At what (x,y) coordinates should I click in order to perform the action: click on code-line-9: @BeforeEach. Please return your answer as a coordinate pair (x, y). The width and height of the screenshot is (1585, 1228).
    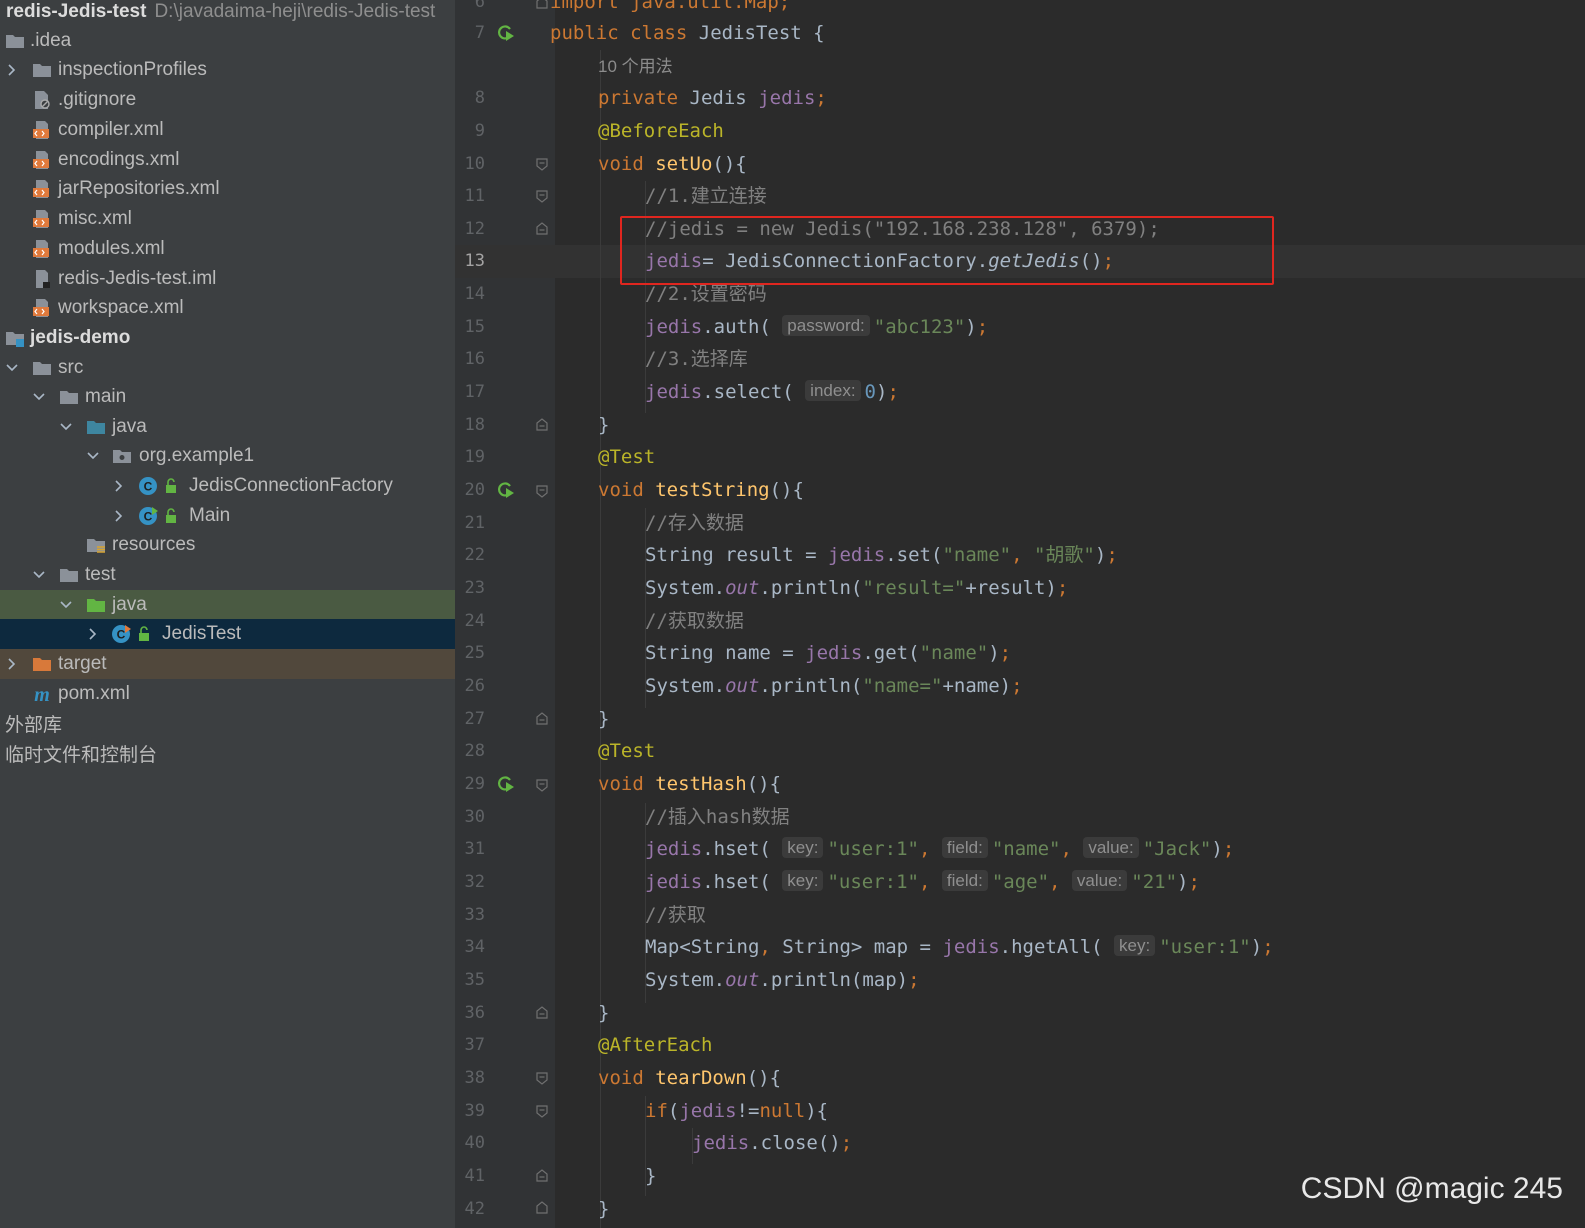
    Looking at the image, I should click on (661, 131).